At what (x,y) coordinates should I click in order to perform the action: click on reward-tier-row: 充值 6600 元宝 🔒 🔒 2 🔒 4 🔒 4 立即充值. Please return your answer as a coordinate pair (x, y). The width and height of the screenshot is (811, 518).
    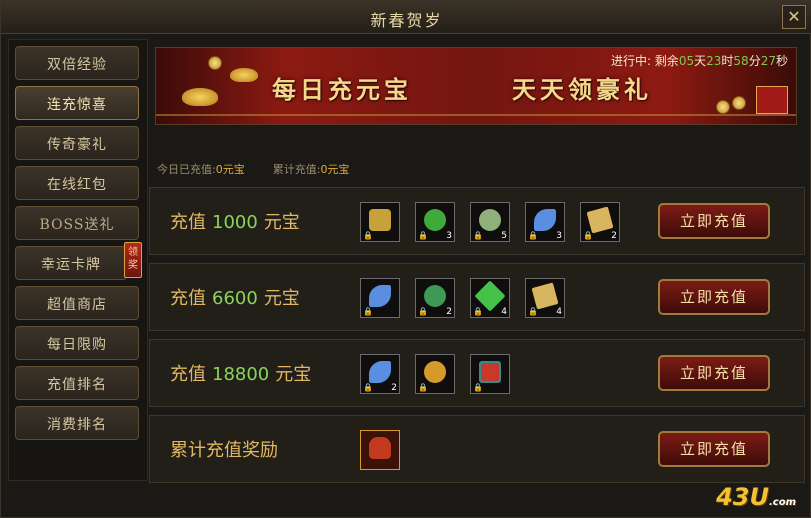
    Looking at the image, I should click on (477, 297).